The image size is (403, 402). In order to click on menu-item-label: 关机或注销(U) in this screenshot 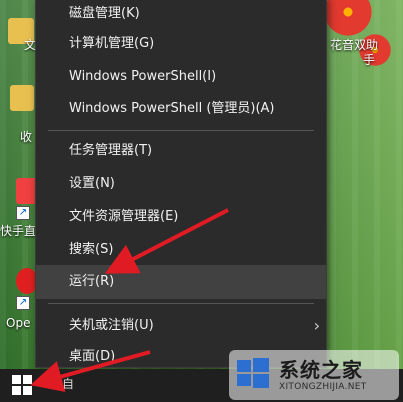, I will do `click(111, 325)`.